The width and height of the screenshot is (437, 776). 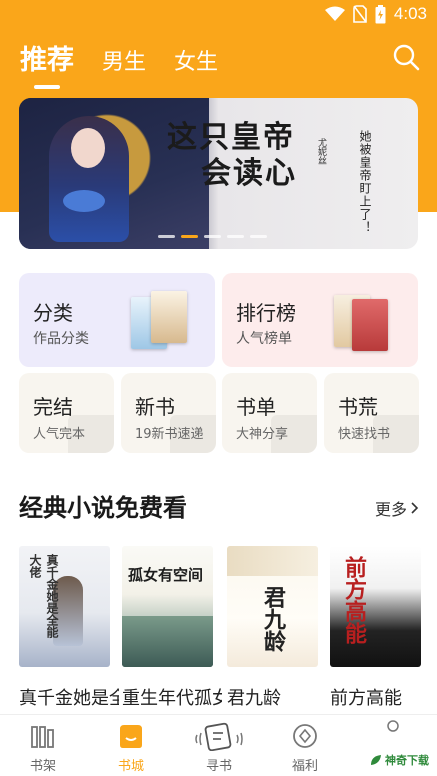 I want to click on category-card-booklist: 书单 大神分享, so click(x=269, y=413).